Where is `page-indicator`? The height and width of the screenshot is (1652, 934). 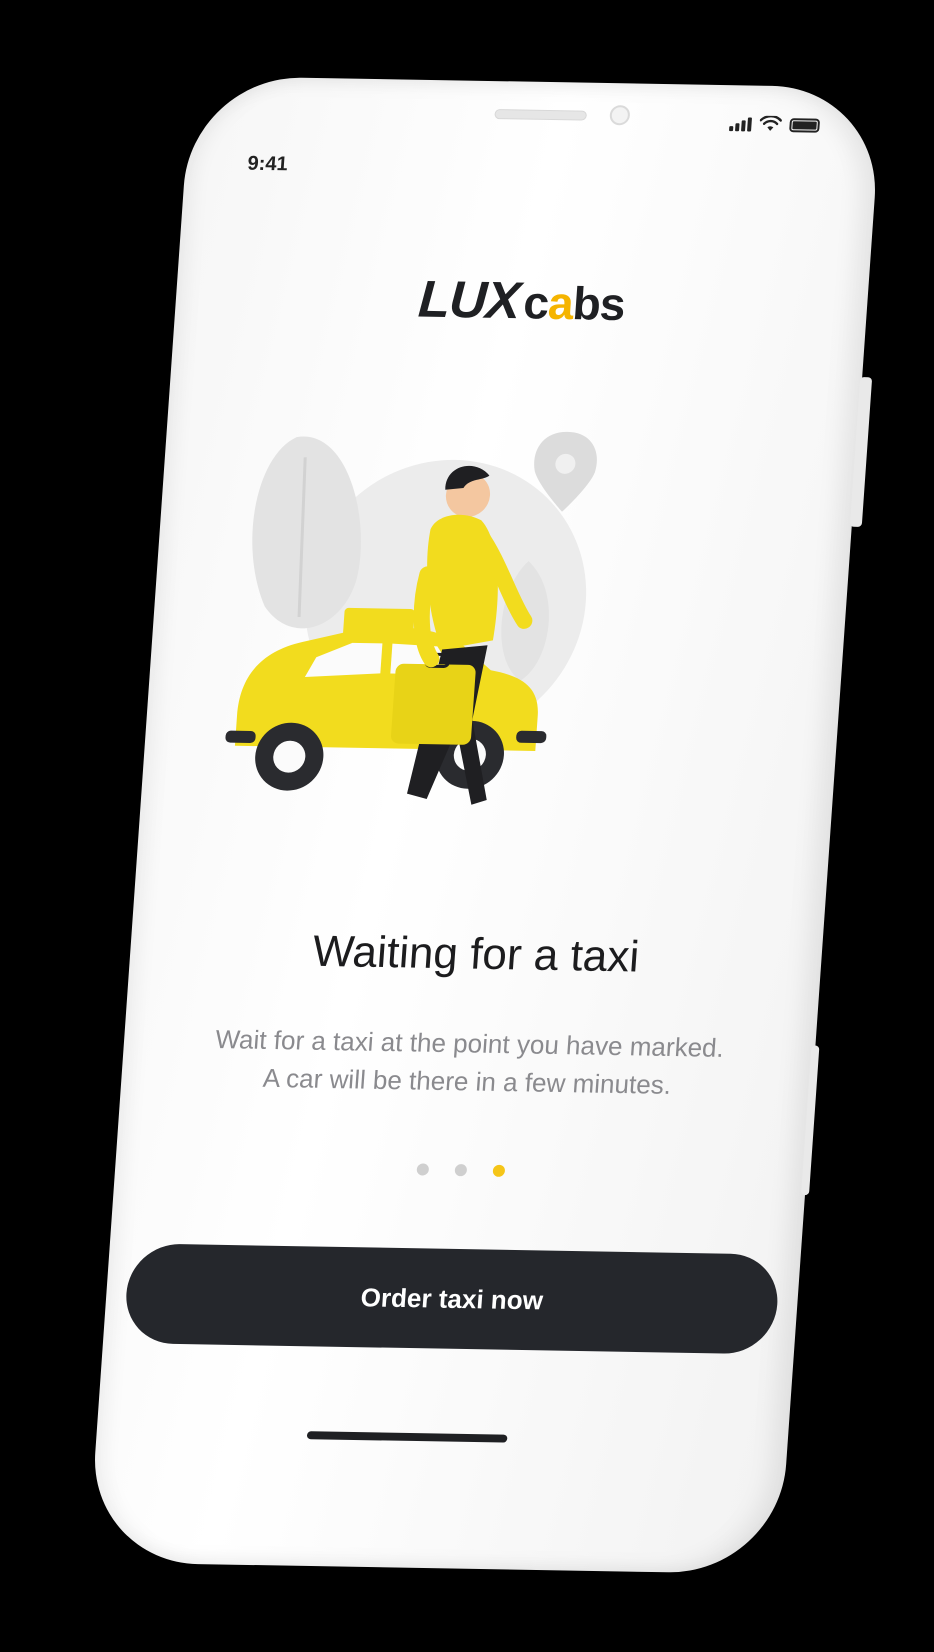 page-indicator is located at coordinates (461, 1170).